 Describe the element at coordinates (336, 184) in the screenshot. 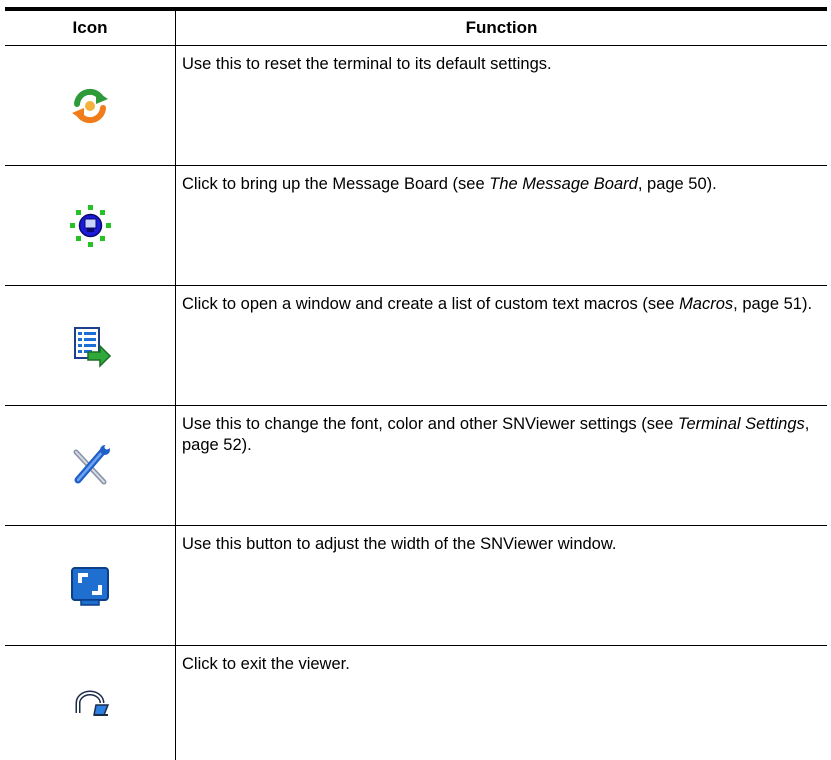

I see `function-text: Click to bring up the Message Board (see` at that location.